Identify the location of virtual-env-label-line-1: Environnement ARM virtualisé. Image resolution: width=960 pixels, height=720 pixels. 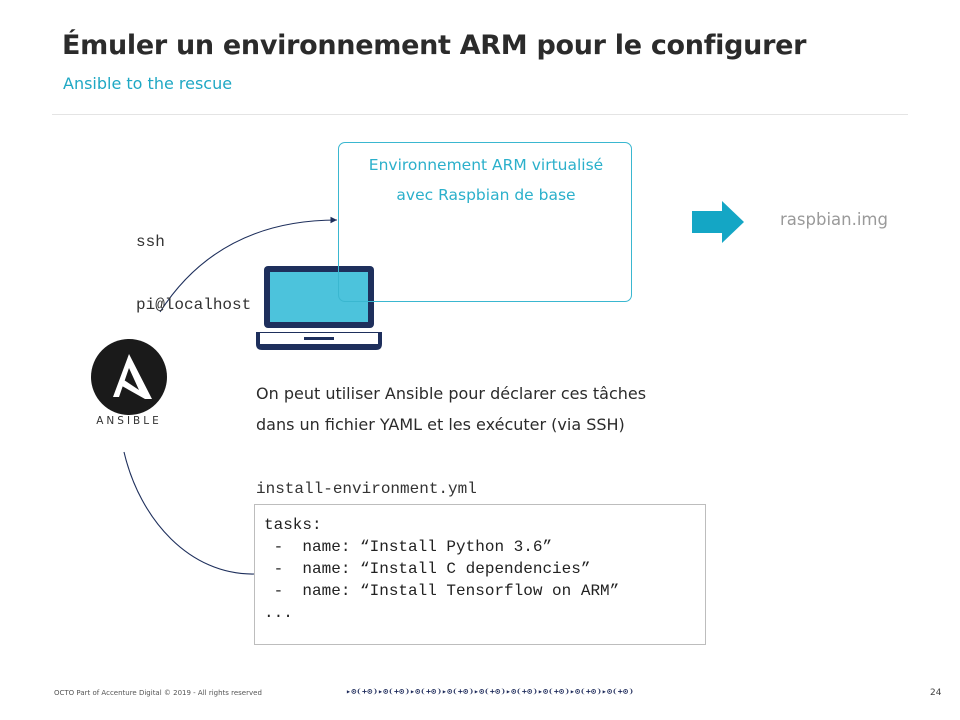
(486, 165).